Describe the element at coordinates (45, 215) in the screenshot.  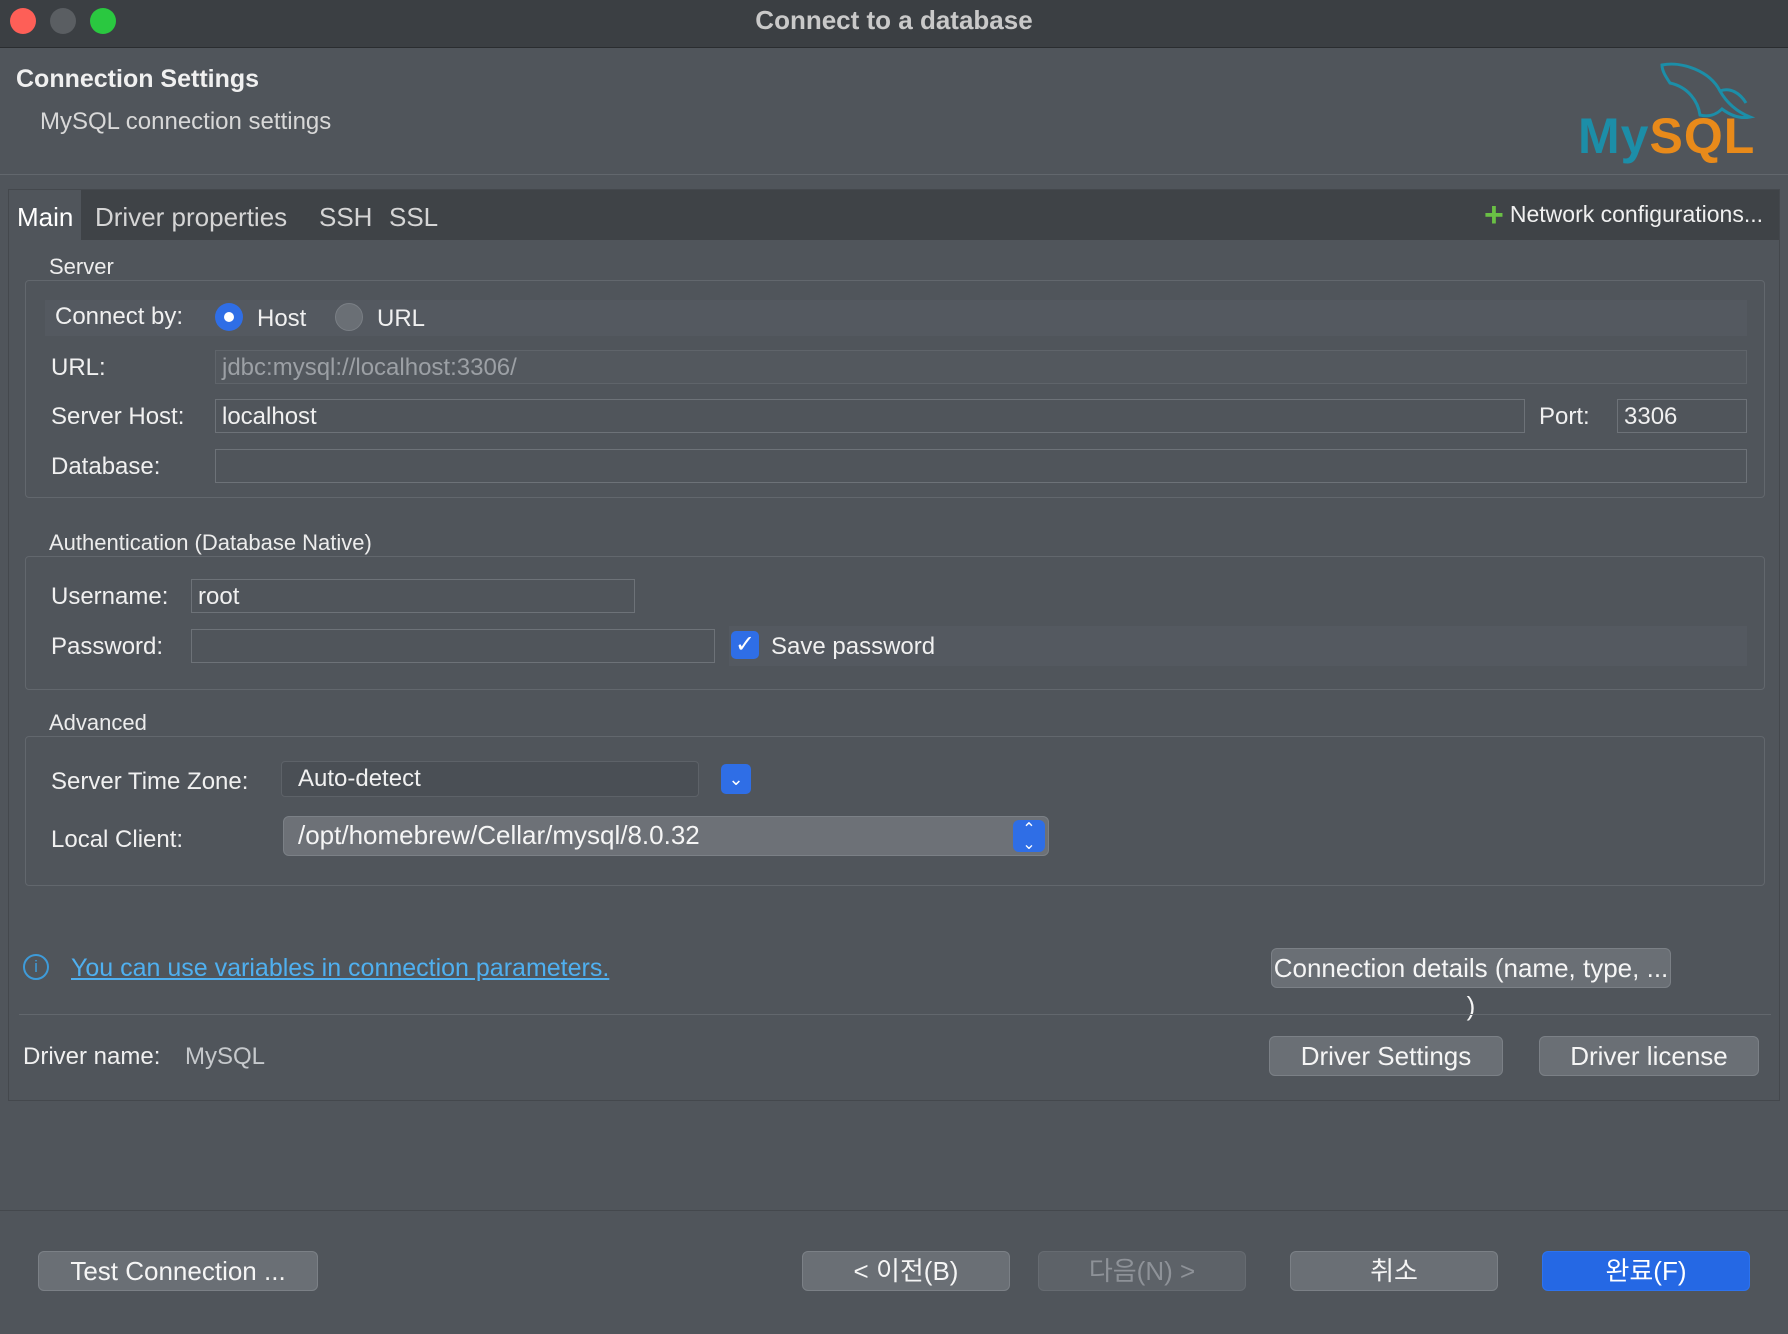
I see `tab-main: Main` at that location.